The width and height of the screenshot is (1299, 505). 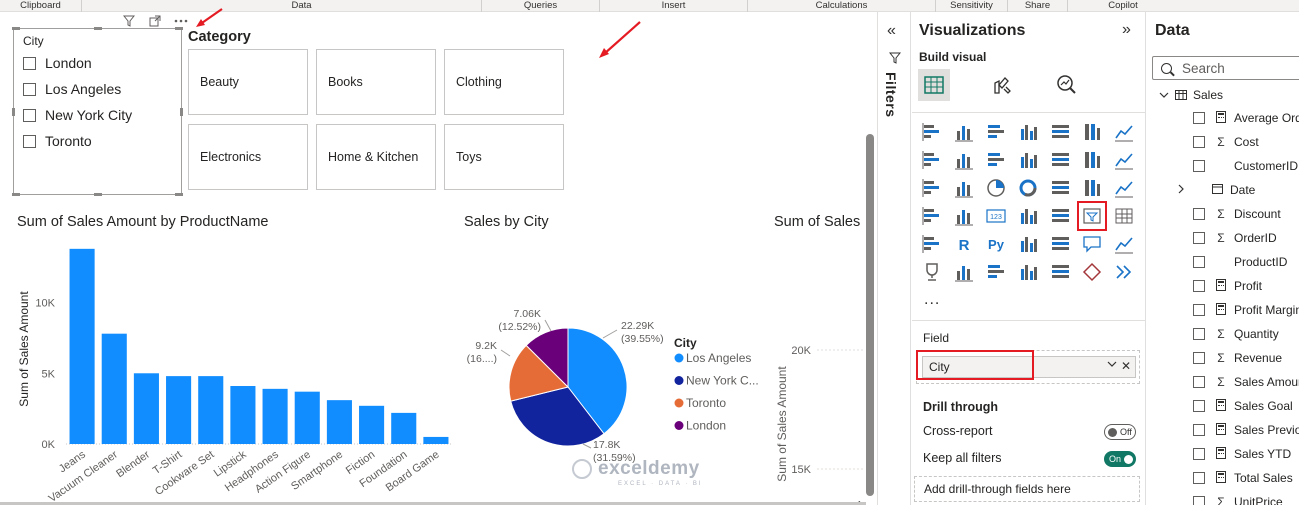 What do you see at coordinates (1028, 272) in the screenshot?
I see `smart-narrative-icon` at bounding box center [1028, 272].